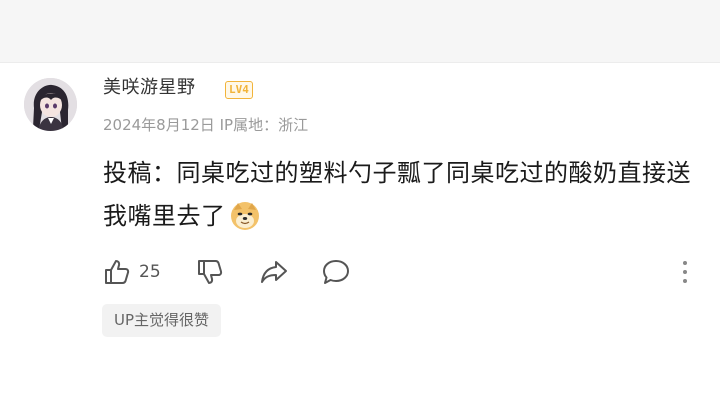 This screenshot has height=405, width=720. I want to click on comment-meta: 2024年8月12日 IP属地：浙江, so click(205, 125).